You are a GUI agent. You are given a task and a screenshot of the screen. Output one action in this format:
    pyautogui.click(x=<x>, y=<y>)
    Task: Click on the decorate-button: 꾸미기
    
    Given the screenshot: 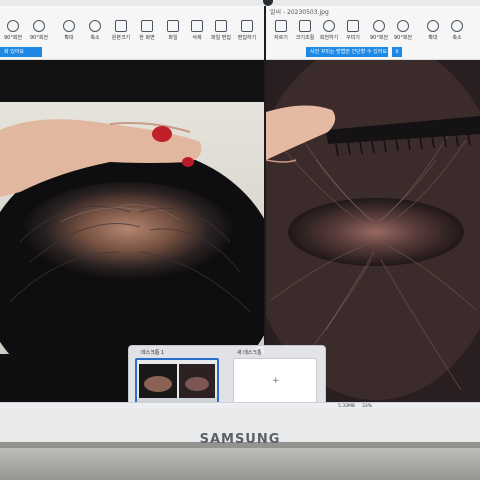 What is the action you would take?
    pyautogui.click(x=353, y=34)
    